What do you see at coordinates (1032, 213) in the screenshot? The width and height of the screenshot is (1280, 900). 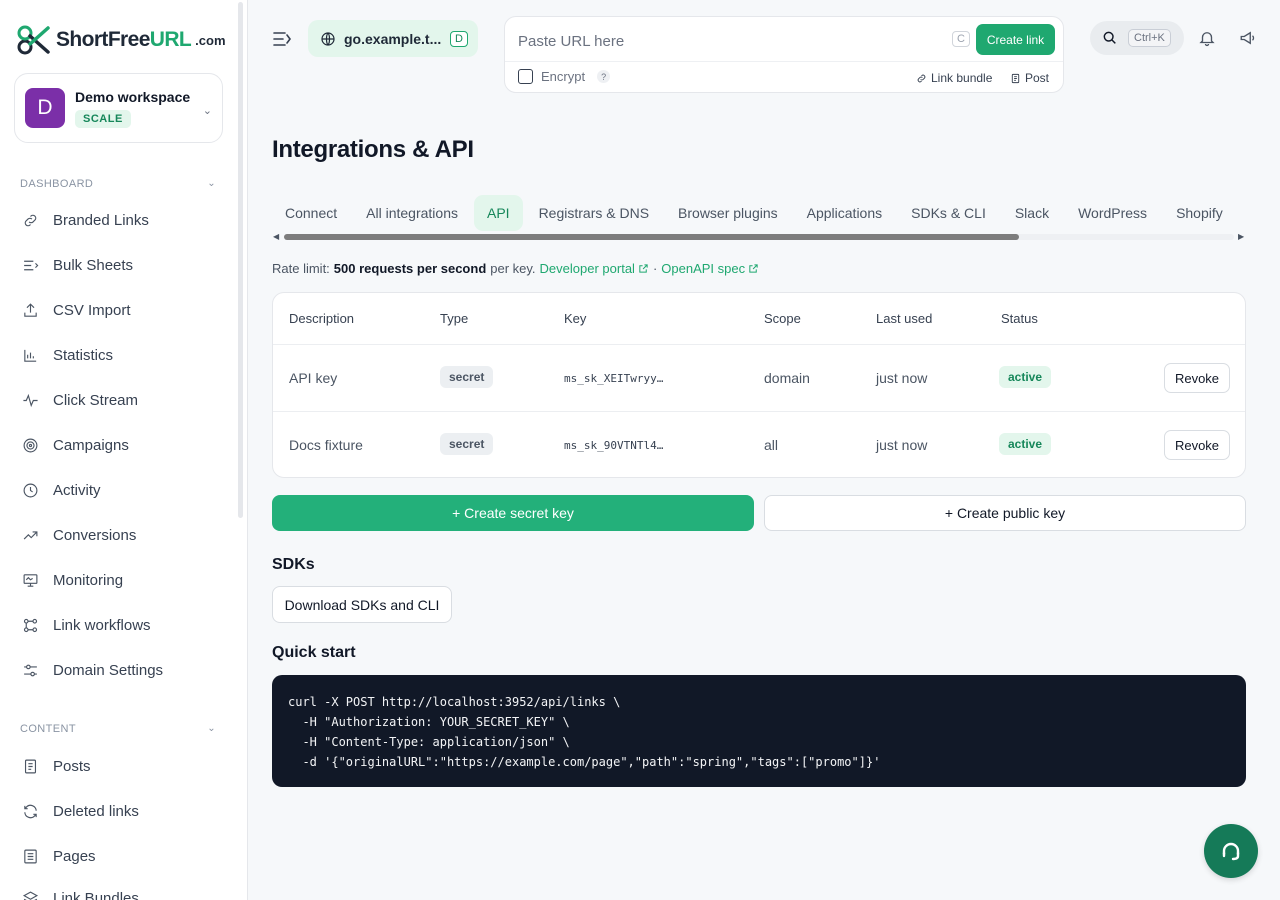 I see `tab-slack: Slack` at bounding box center [1032, 213].